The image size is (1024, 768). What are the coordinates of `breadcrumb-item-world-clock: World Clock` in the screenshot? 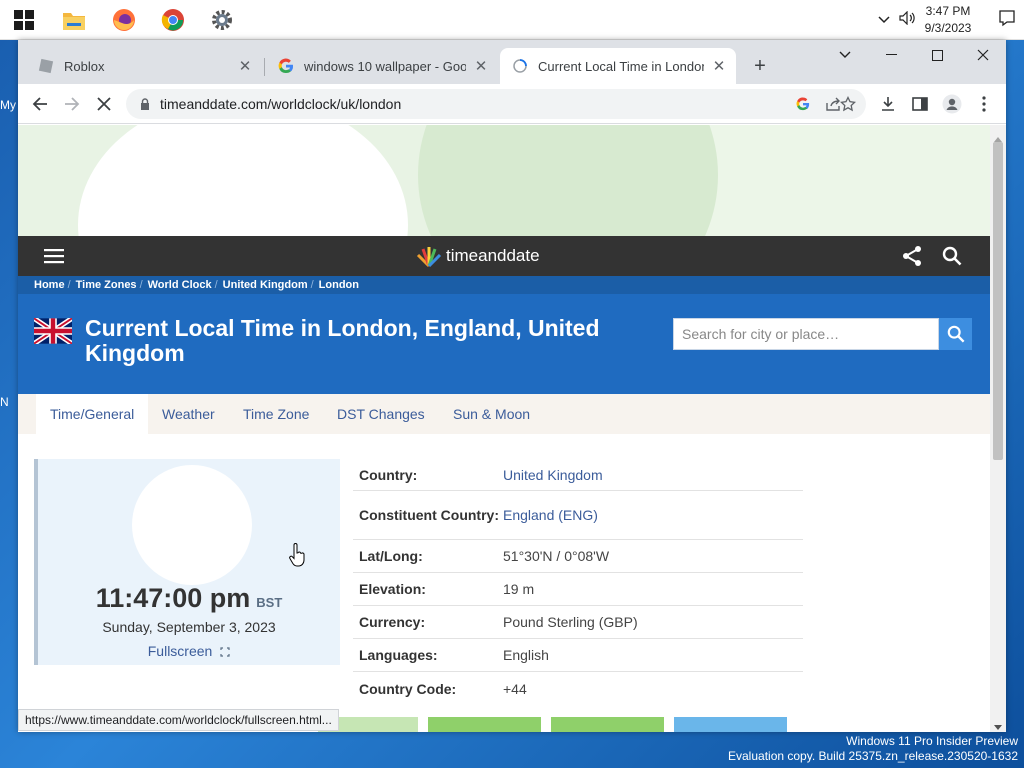 It's located at (180, 285).